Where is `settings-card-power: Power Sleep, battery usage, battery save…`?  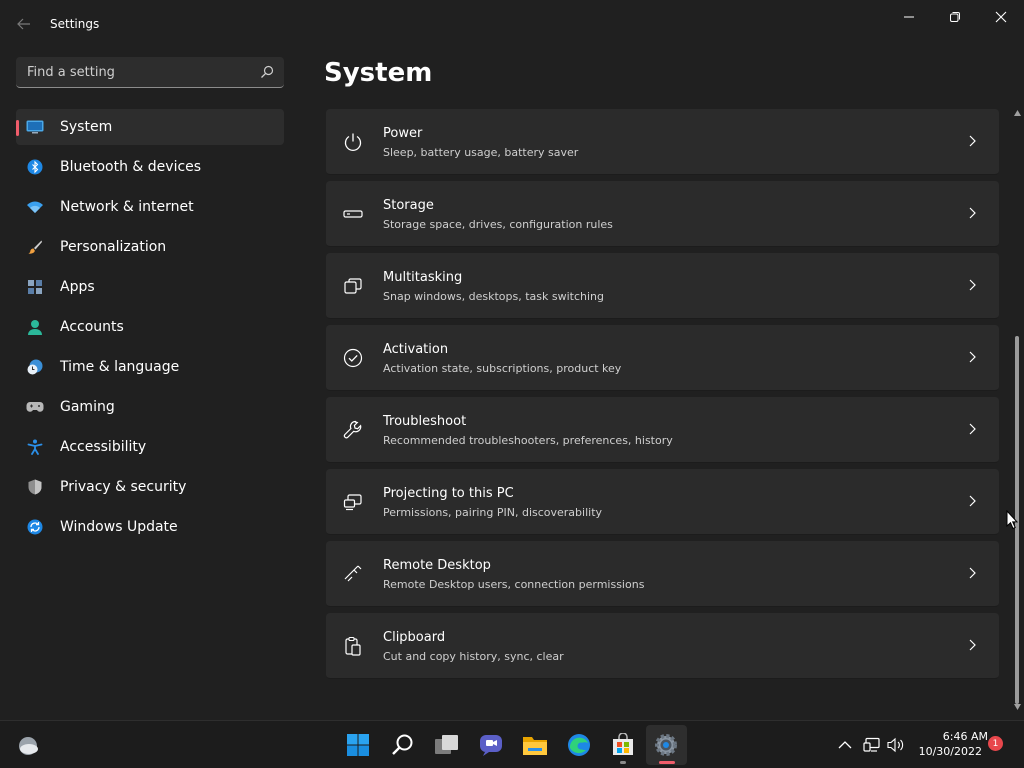
settings-card-power: Power Sleep, battery usage, battery save… is located at coordinates (662, 142).